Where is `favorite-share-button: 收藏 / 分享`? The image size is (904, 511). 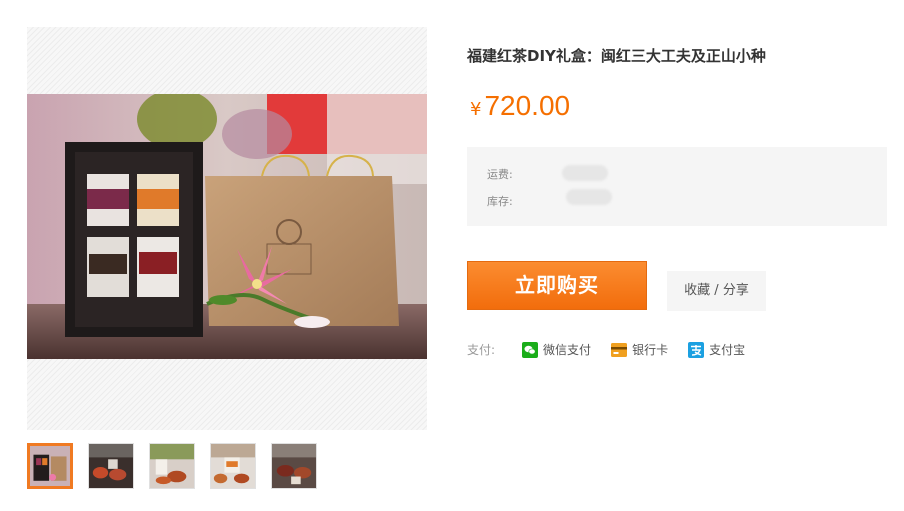
favorite-share-button: 收藏 / 分享 is located at coordinates (716, 291).